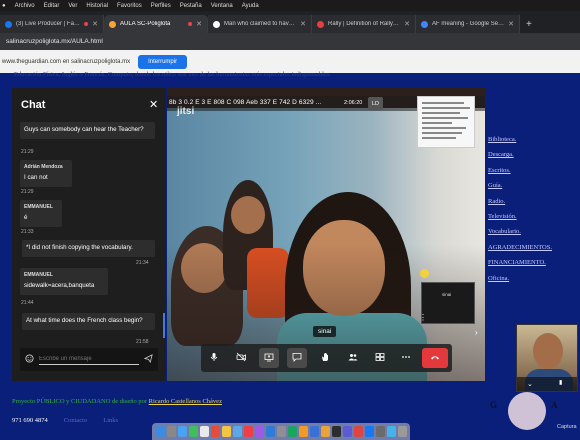  I want to click on decorative-ball, so click(527, 411).